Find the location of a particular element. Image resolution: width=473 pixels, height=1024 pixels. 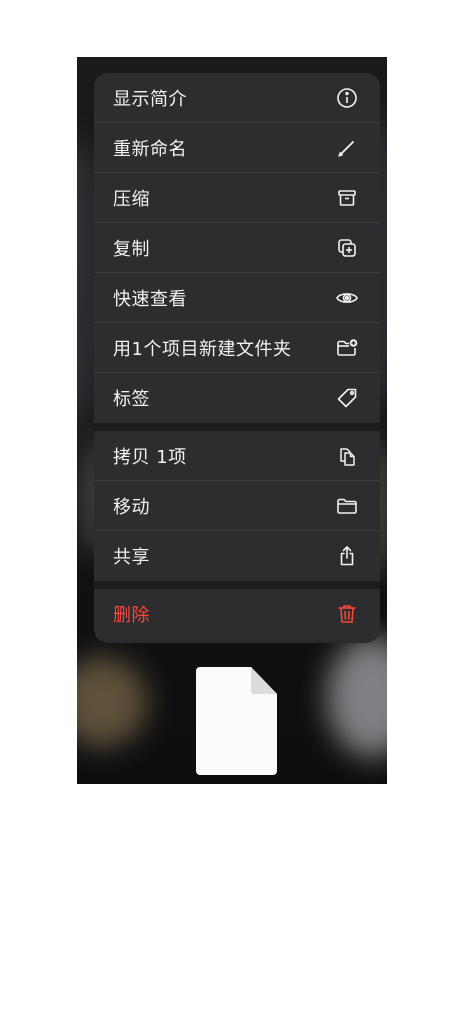

tag-icon is located at coordinates (347, 398).